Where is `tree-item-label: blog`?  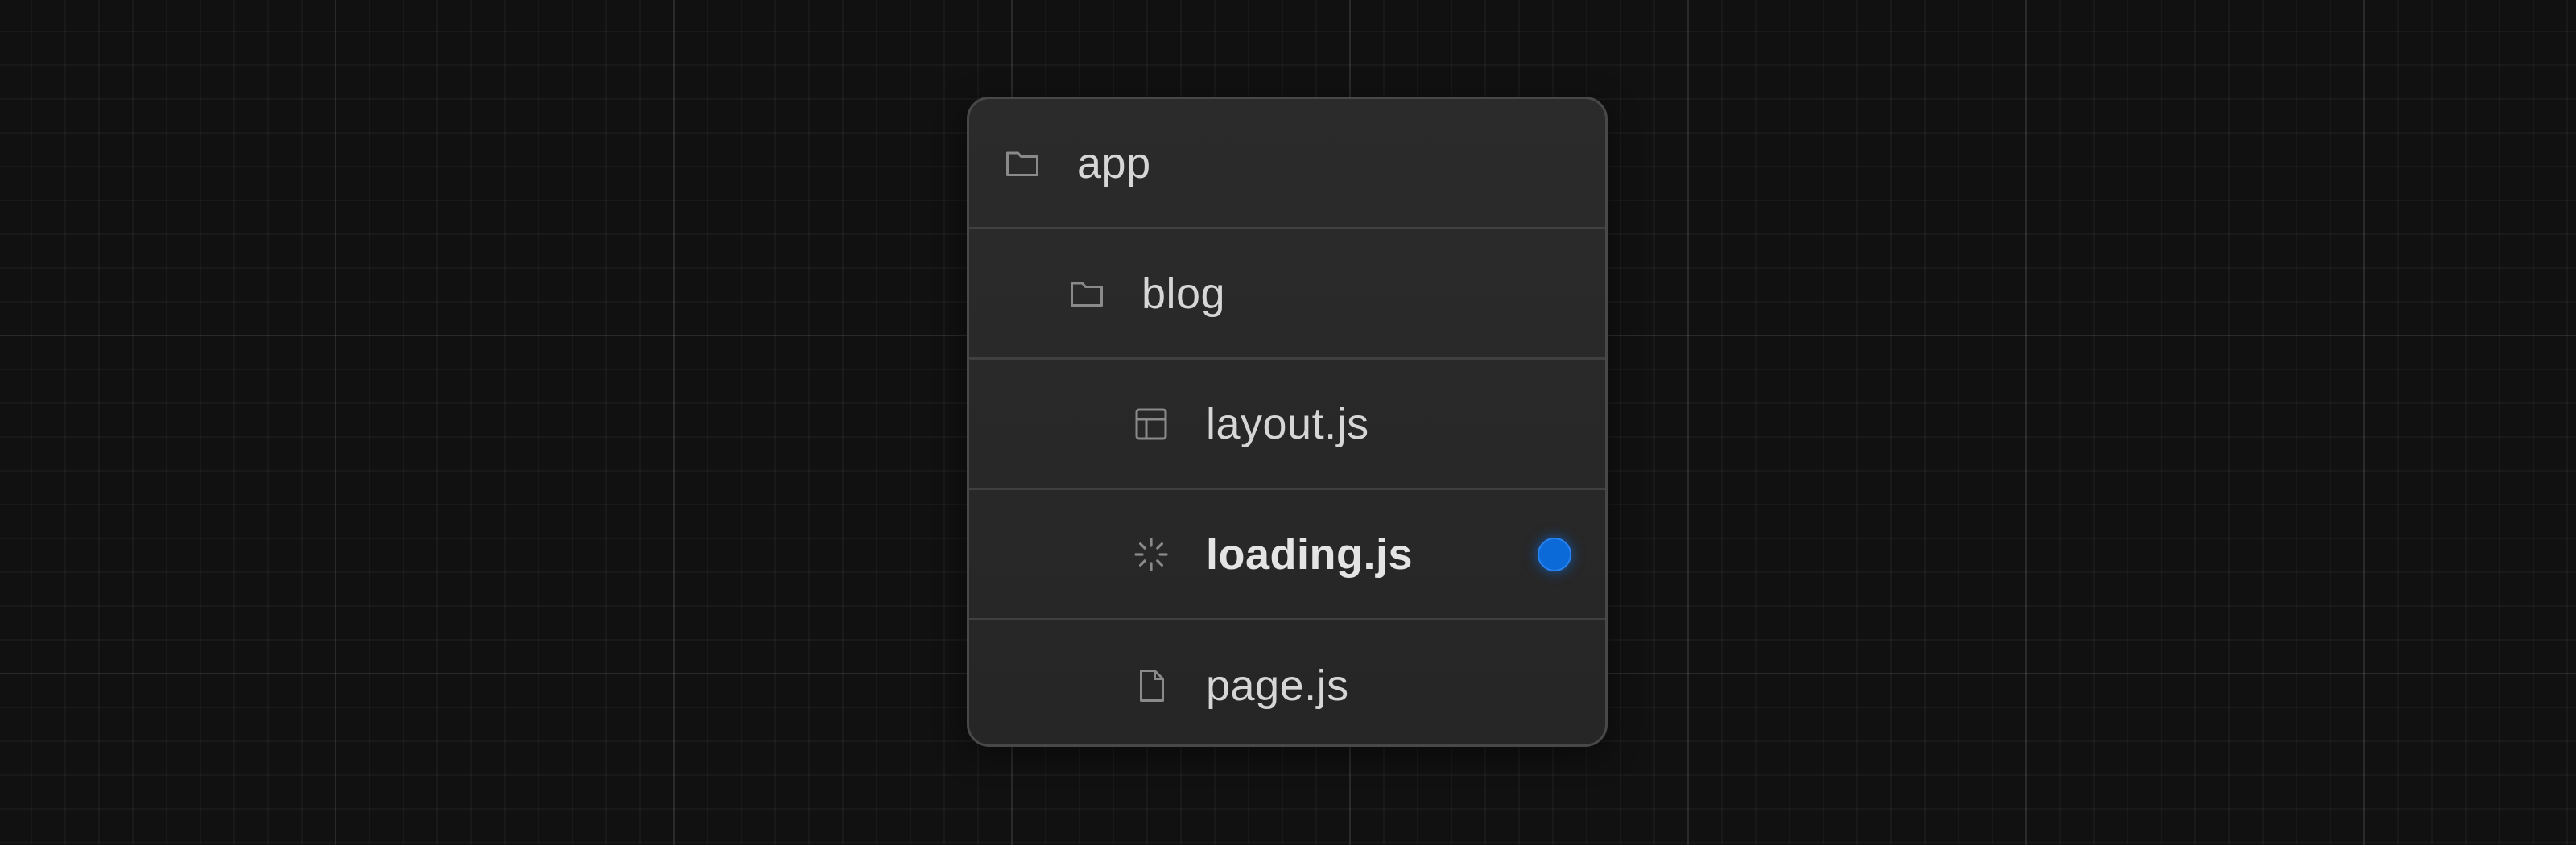 tree-item-label: blog is located at coordinates (1183, 293).